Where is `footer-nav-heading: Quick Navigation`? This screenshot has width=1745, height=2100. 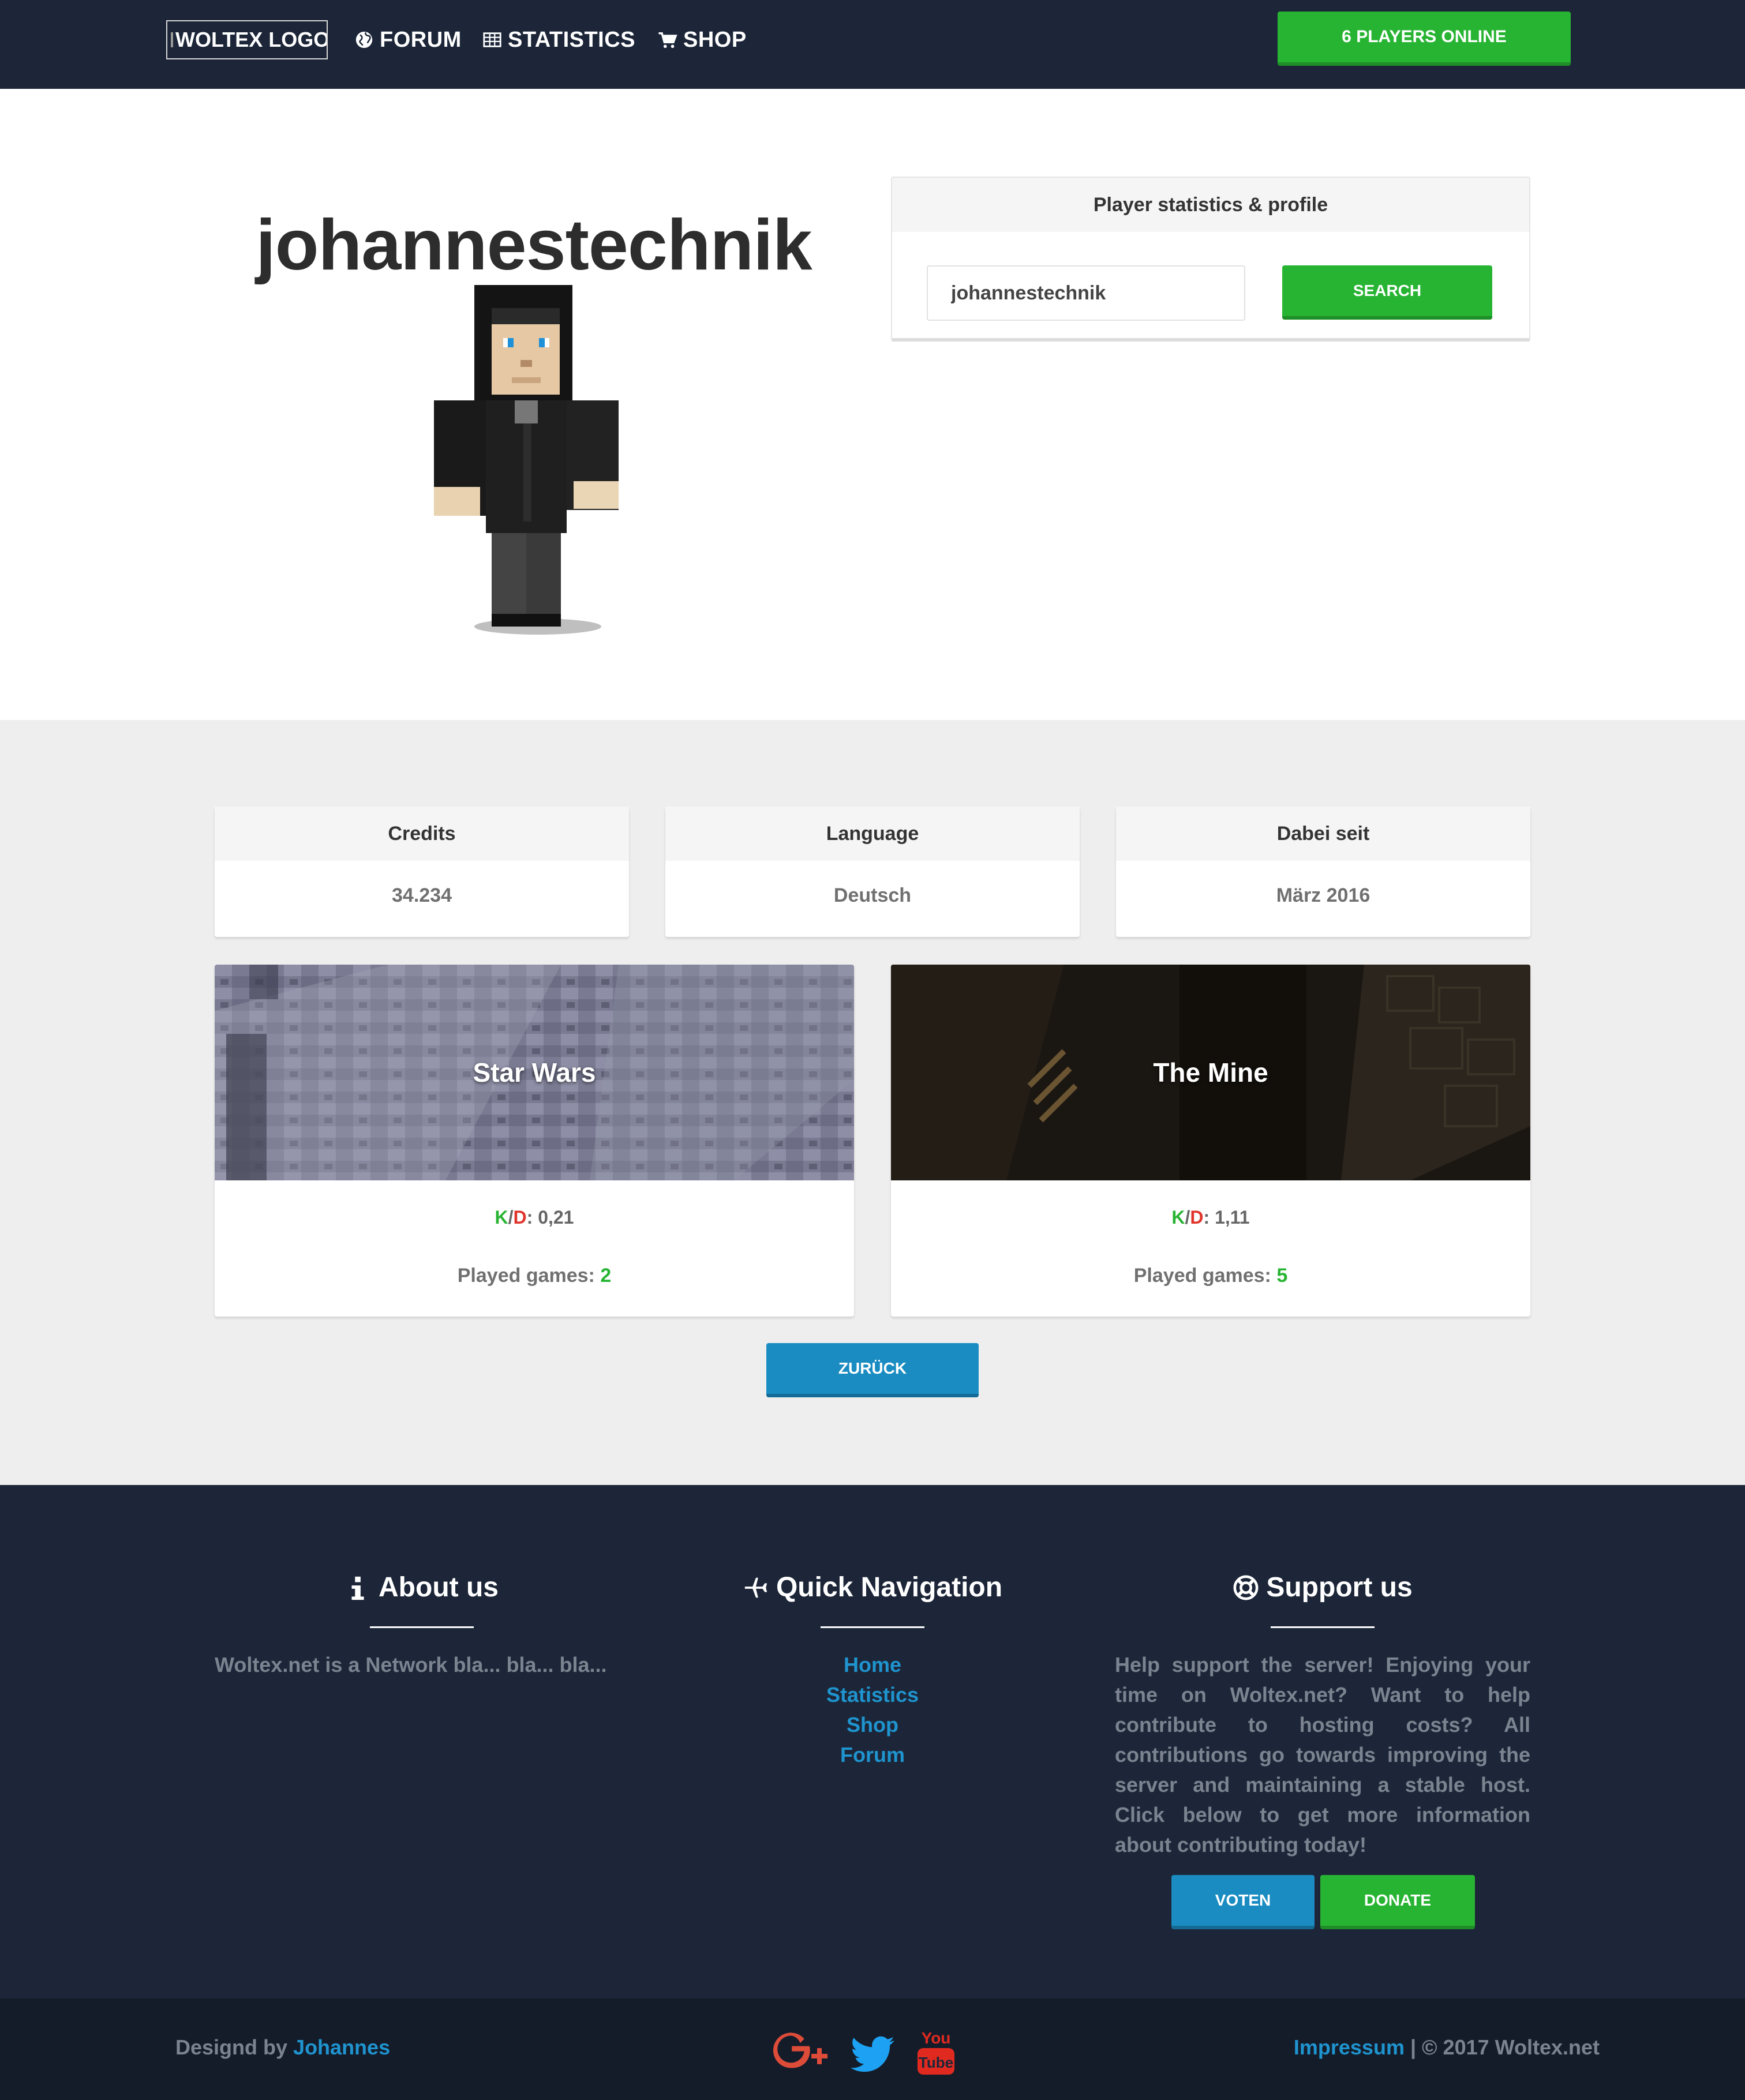 footer-nav-heading: Quick Navigation is located at coordinates (872, 1587).